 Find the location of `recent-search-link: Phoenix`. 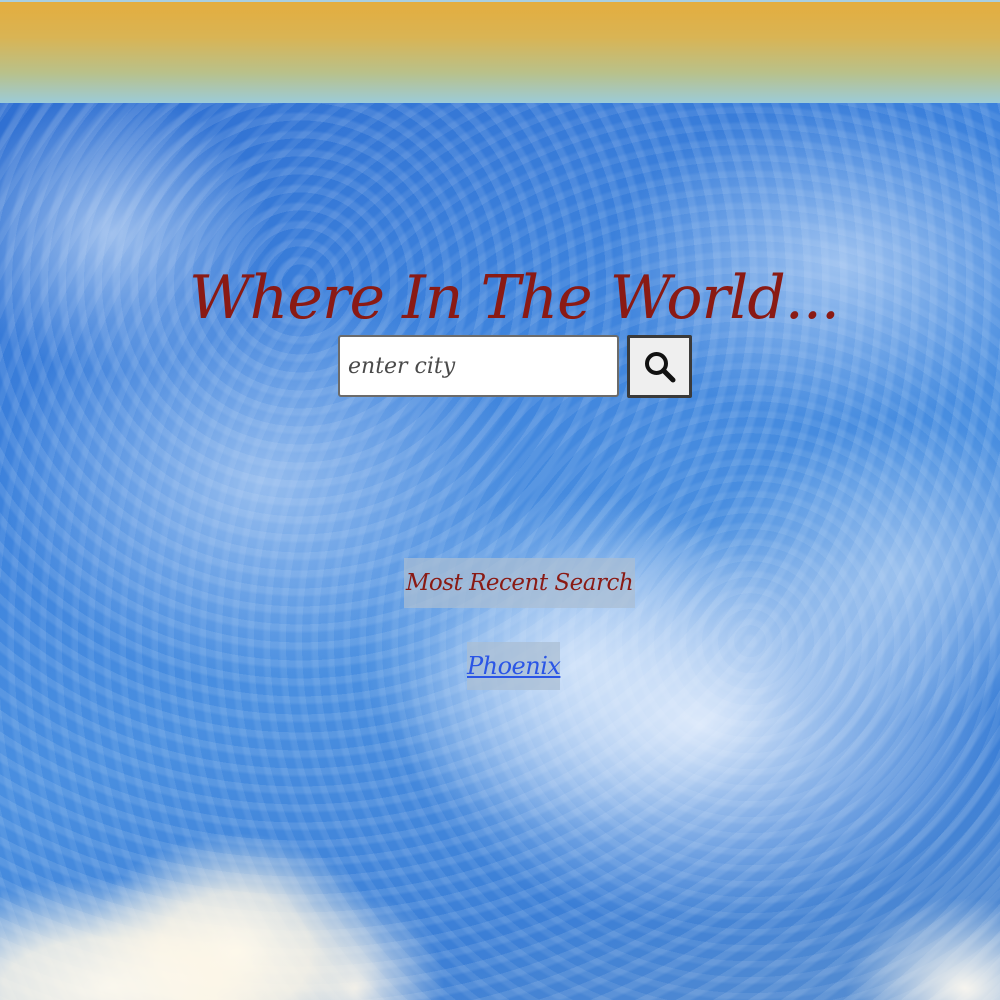

recent-search-link: Phoenix is located at coordinates (514, 666).